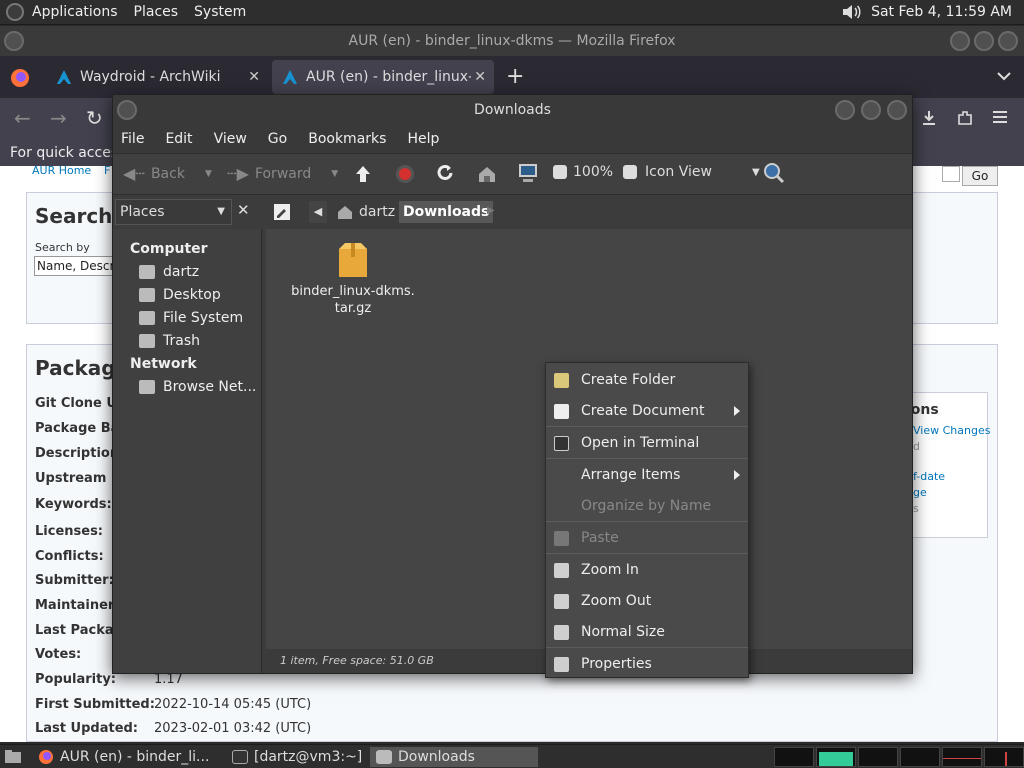 The height and width of the screenshot is (768, 1024). I want to click on menu-bookmarks: Bookmarks, so click(347, 139).